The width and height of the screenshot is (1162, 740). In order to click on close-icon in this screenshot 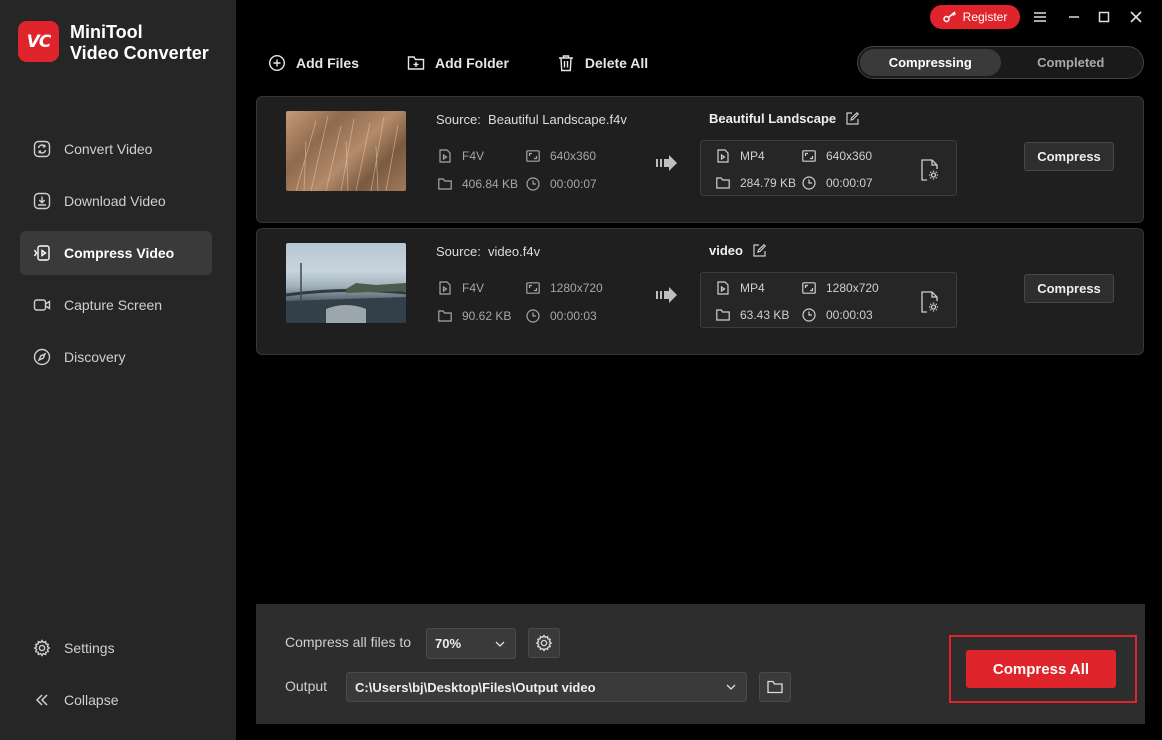, I will do `click(1136, 17)`.